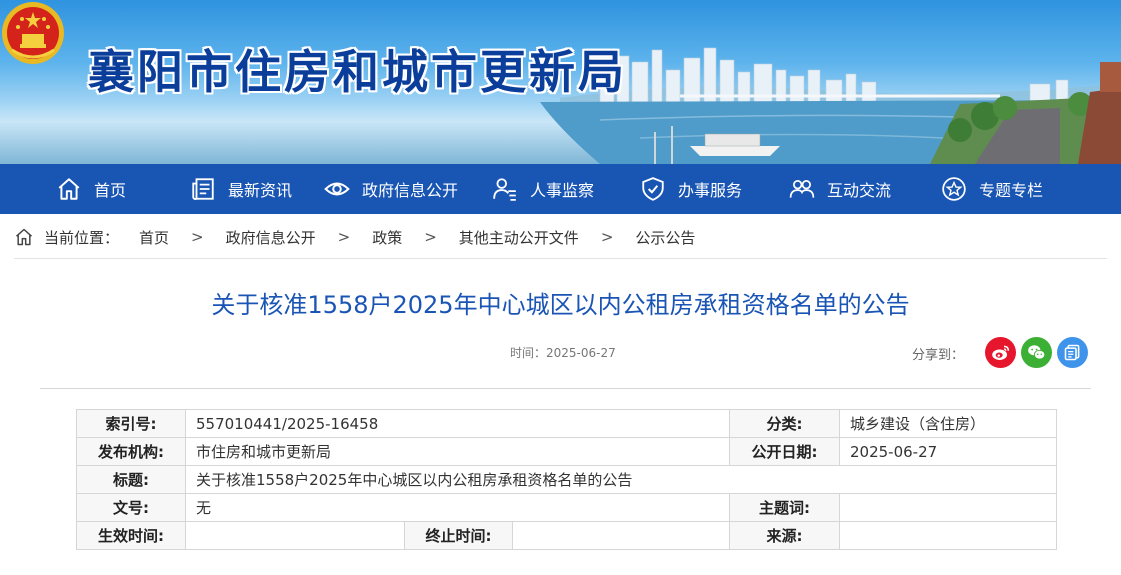 This screenshot has height=575, width=1121. I want to click on share-qzone-button, so click(1072, 352).